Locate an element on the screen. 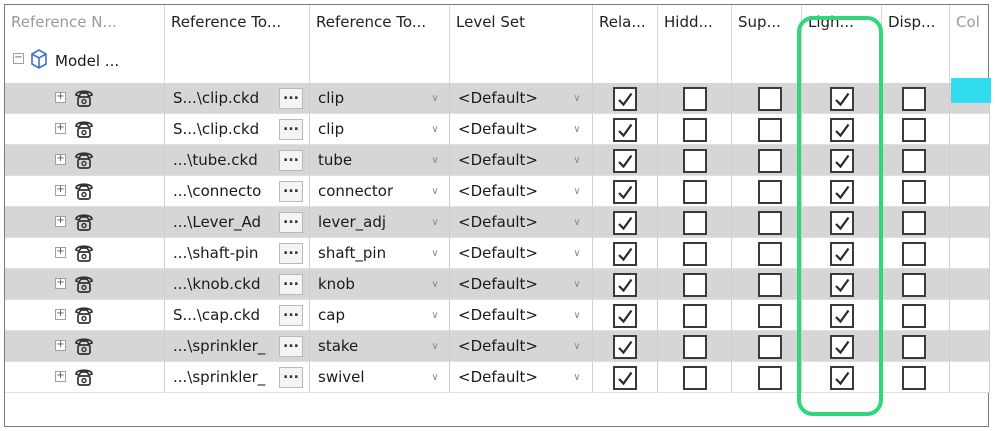 The height and width of the screenshot is (431, 995). table-row: + ...\shaft-pin... shaft_pin ∨ <Default> ∨ is located at coordinates (497, 253).